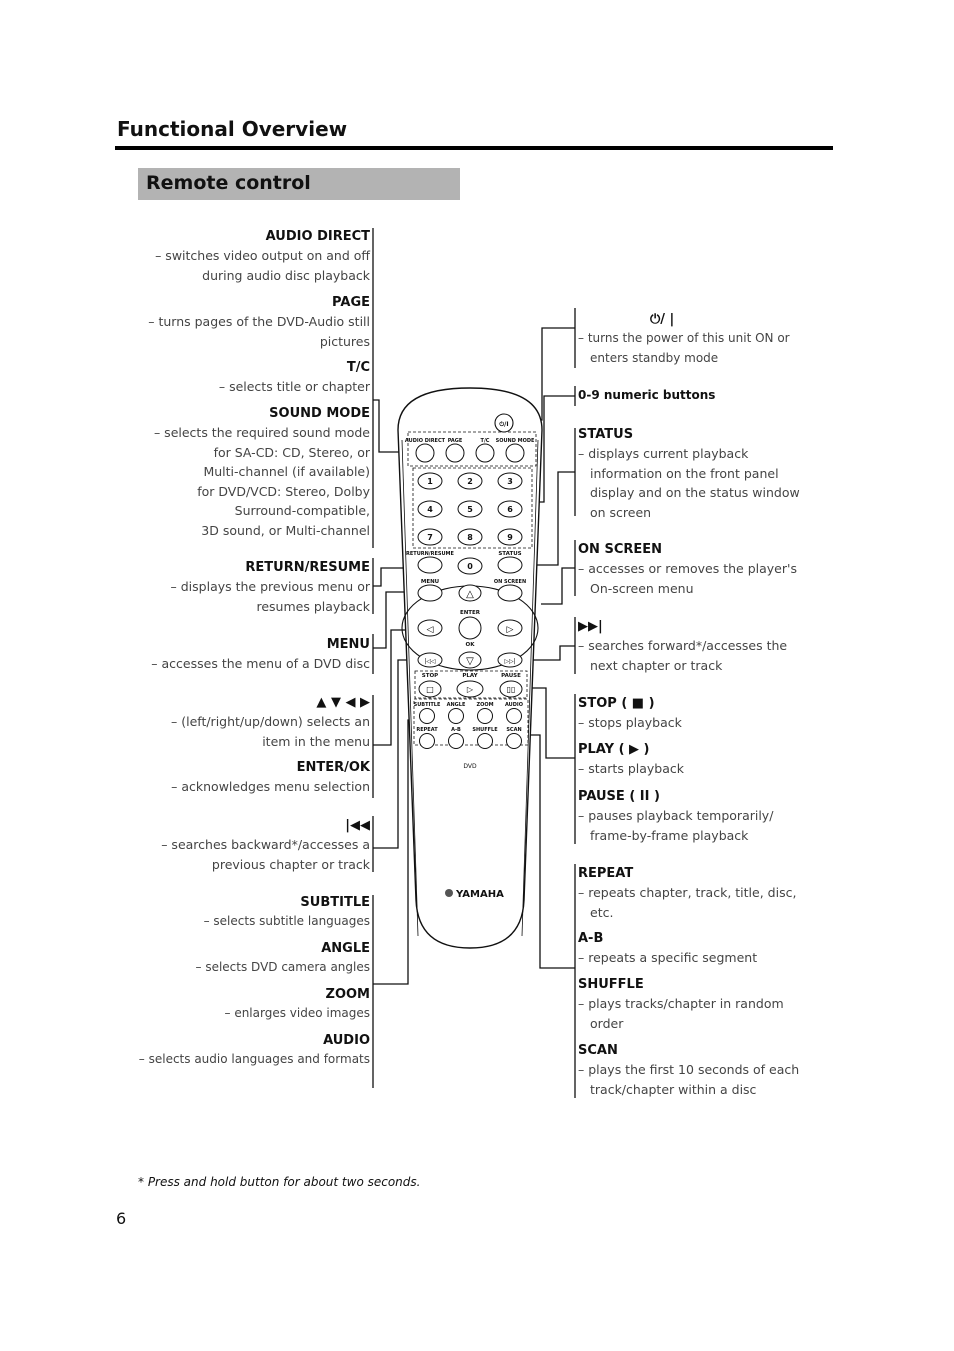  What do you see at coordinates (510, 537) in the screenshot?
I see `digit-label: 9` at bounding box center [510, 537].